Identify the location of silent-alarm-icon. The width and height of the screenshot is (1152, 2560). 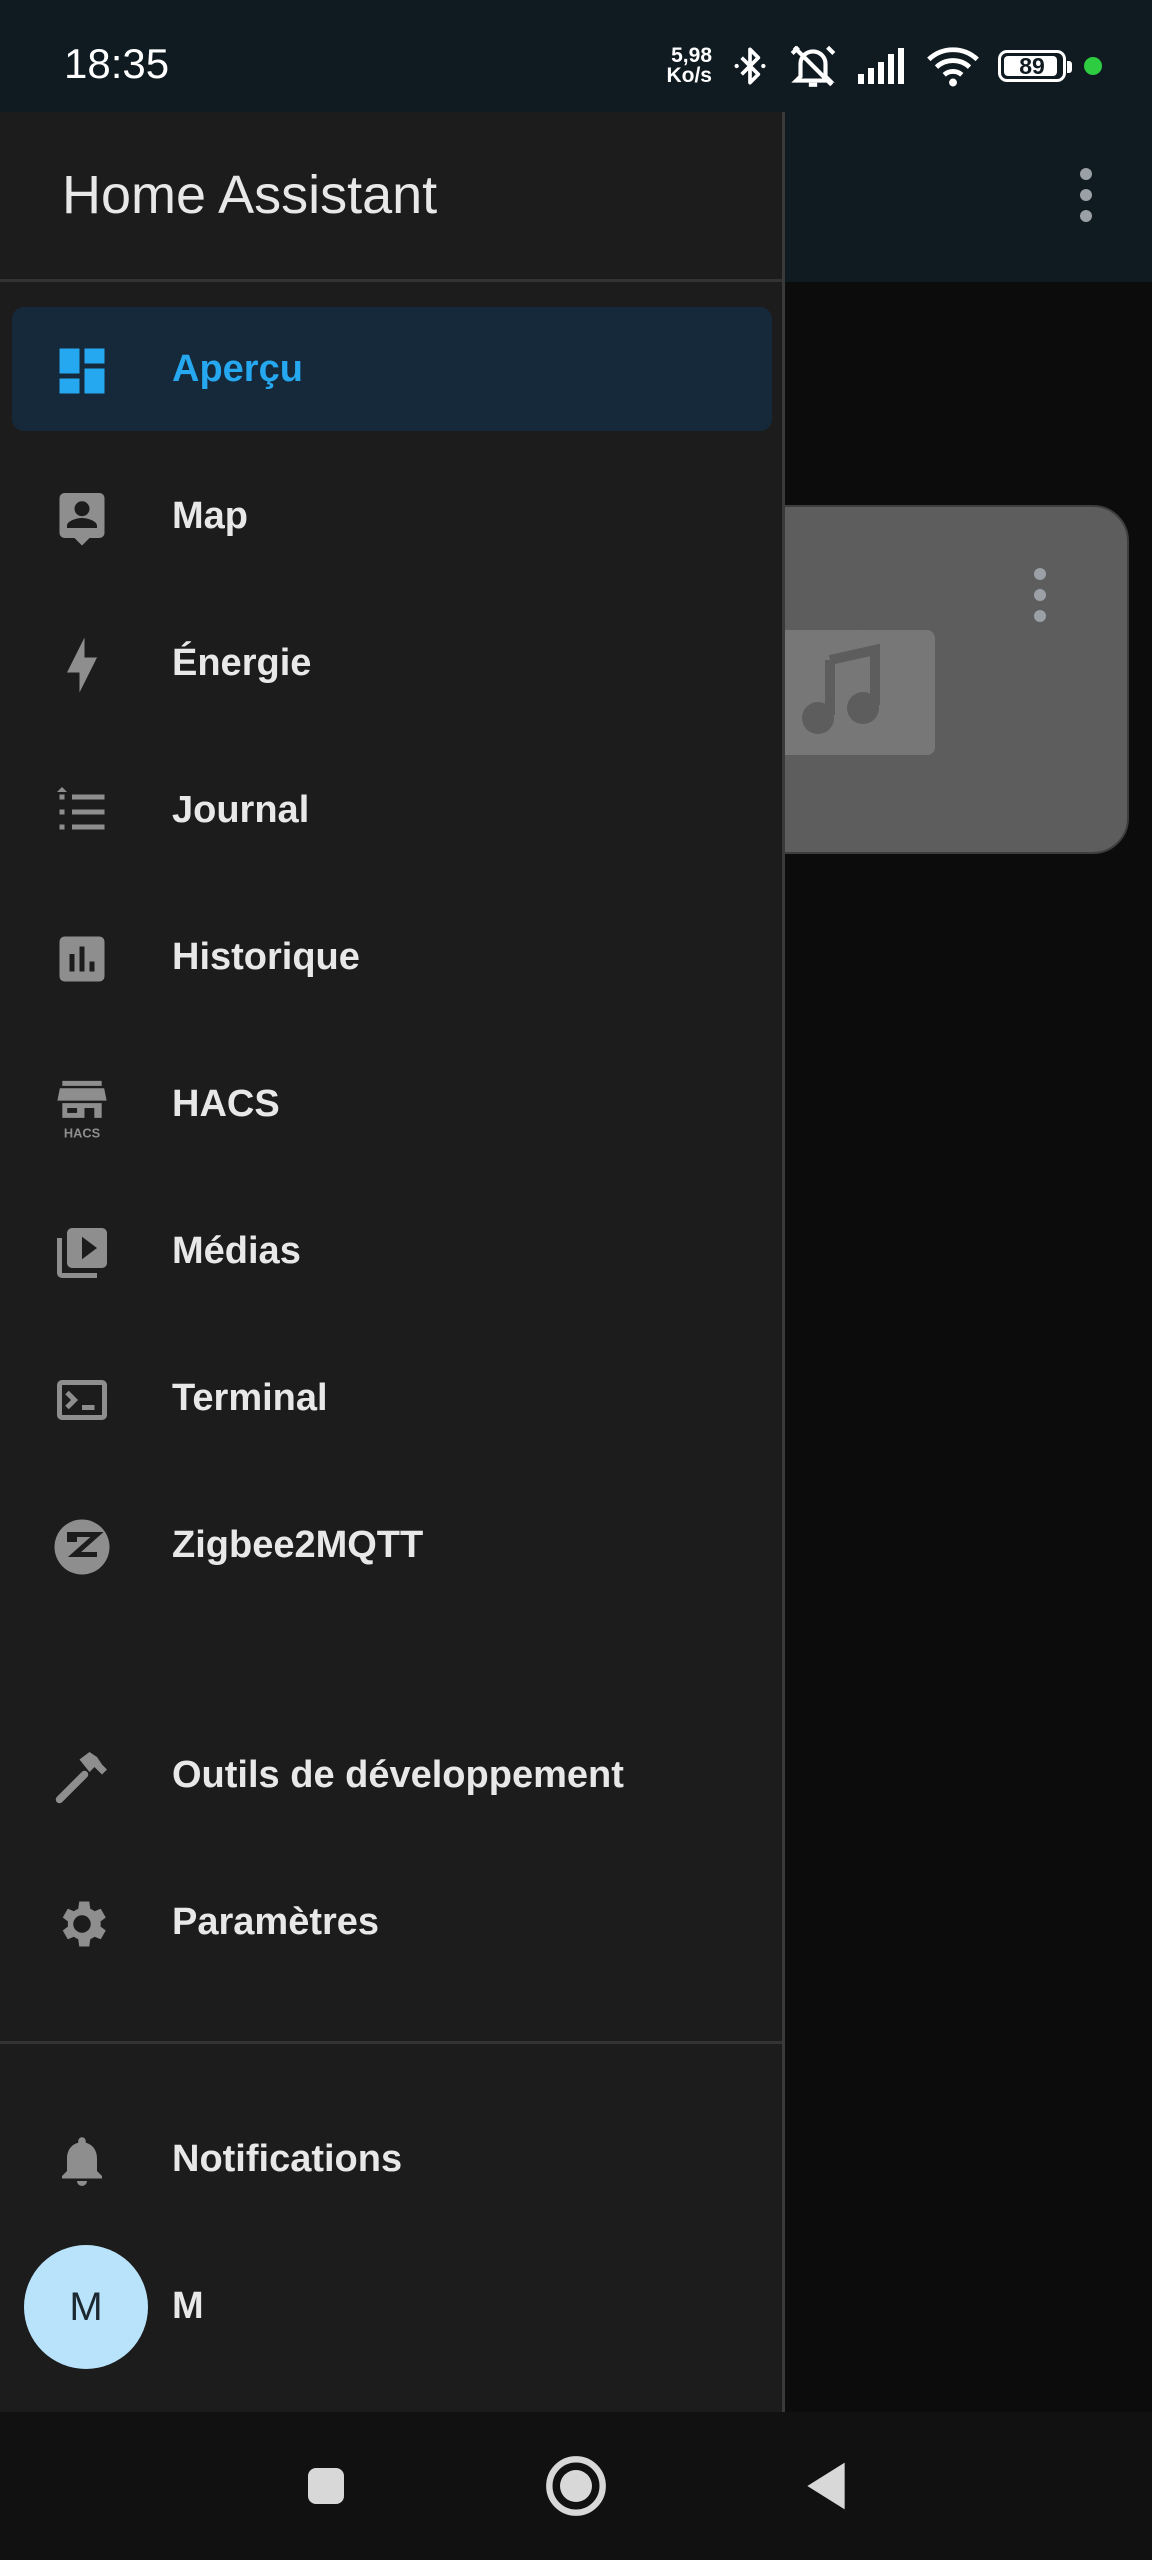
(813, 66).